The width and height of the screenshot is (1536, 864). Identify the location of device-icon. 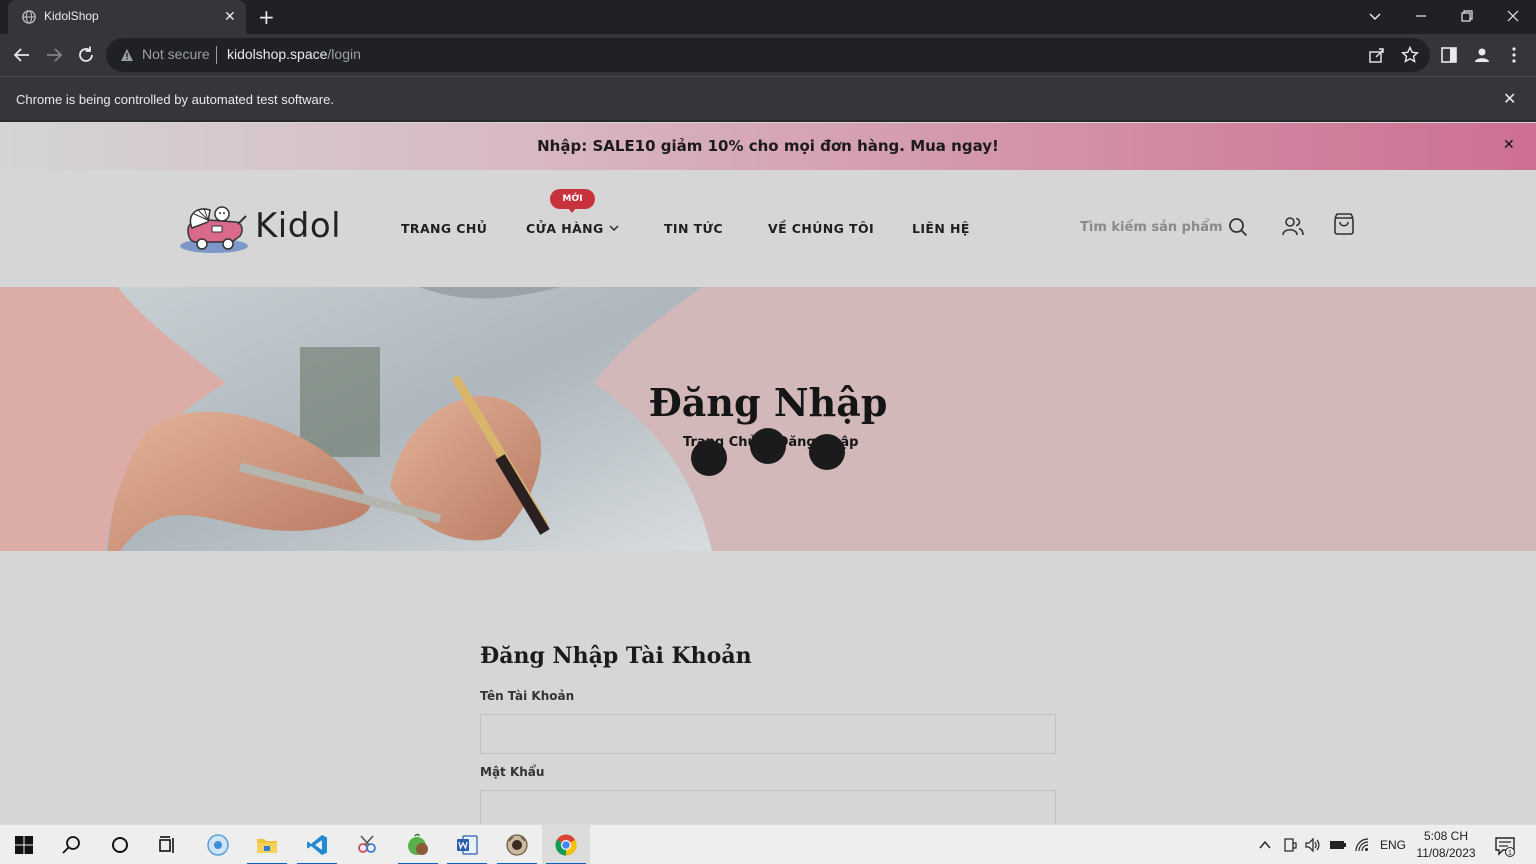
(1290, 845).